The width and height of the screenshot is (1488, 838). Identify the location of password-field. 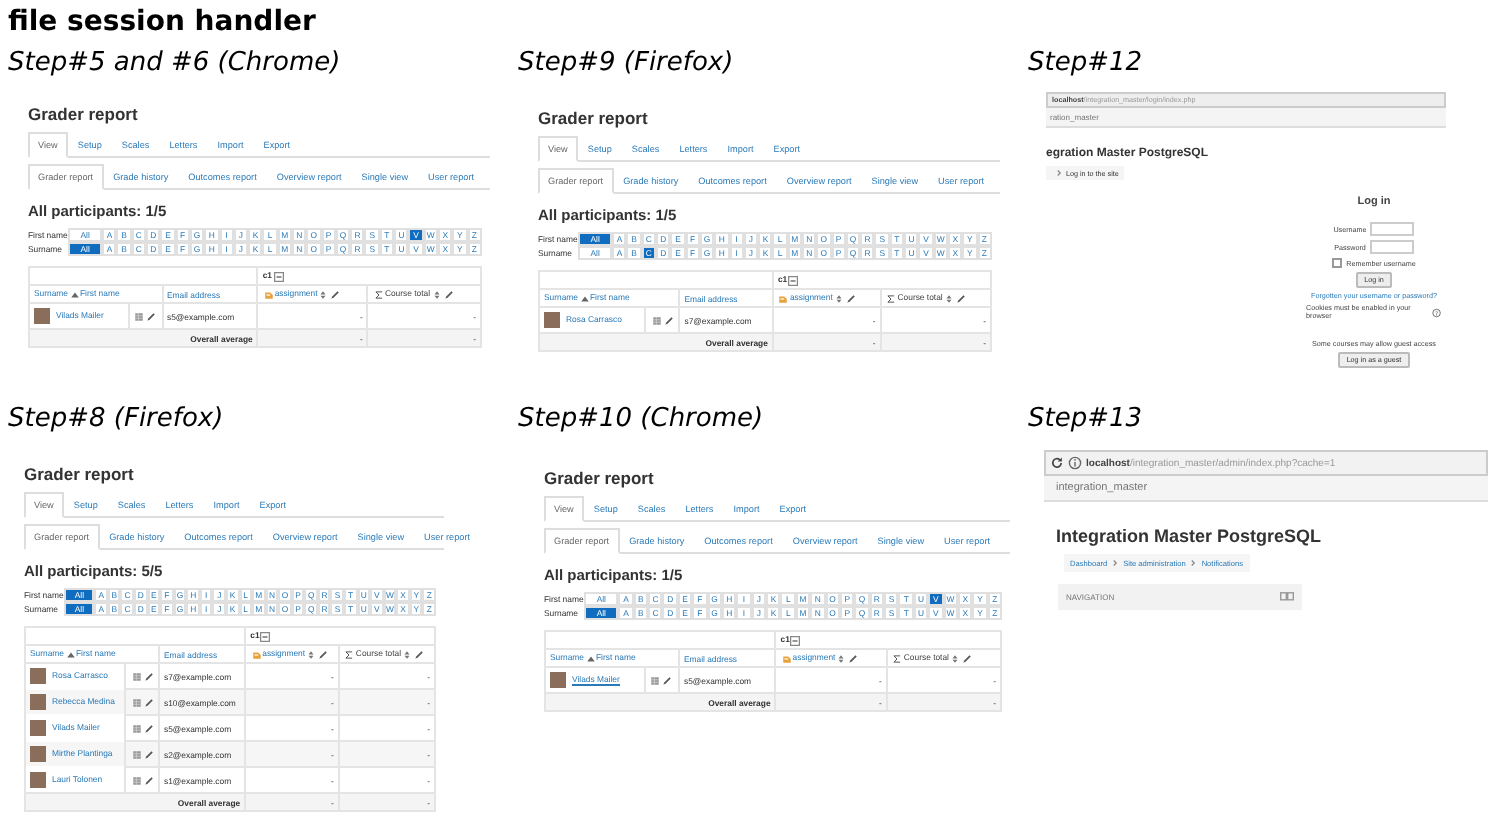
(1391, 247).